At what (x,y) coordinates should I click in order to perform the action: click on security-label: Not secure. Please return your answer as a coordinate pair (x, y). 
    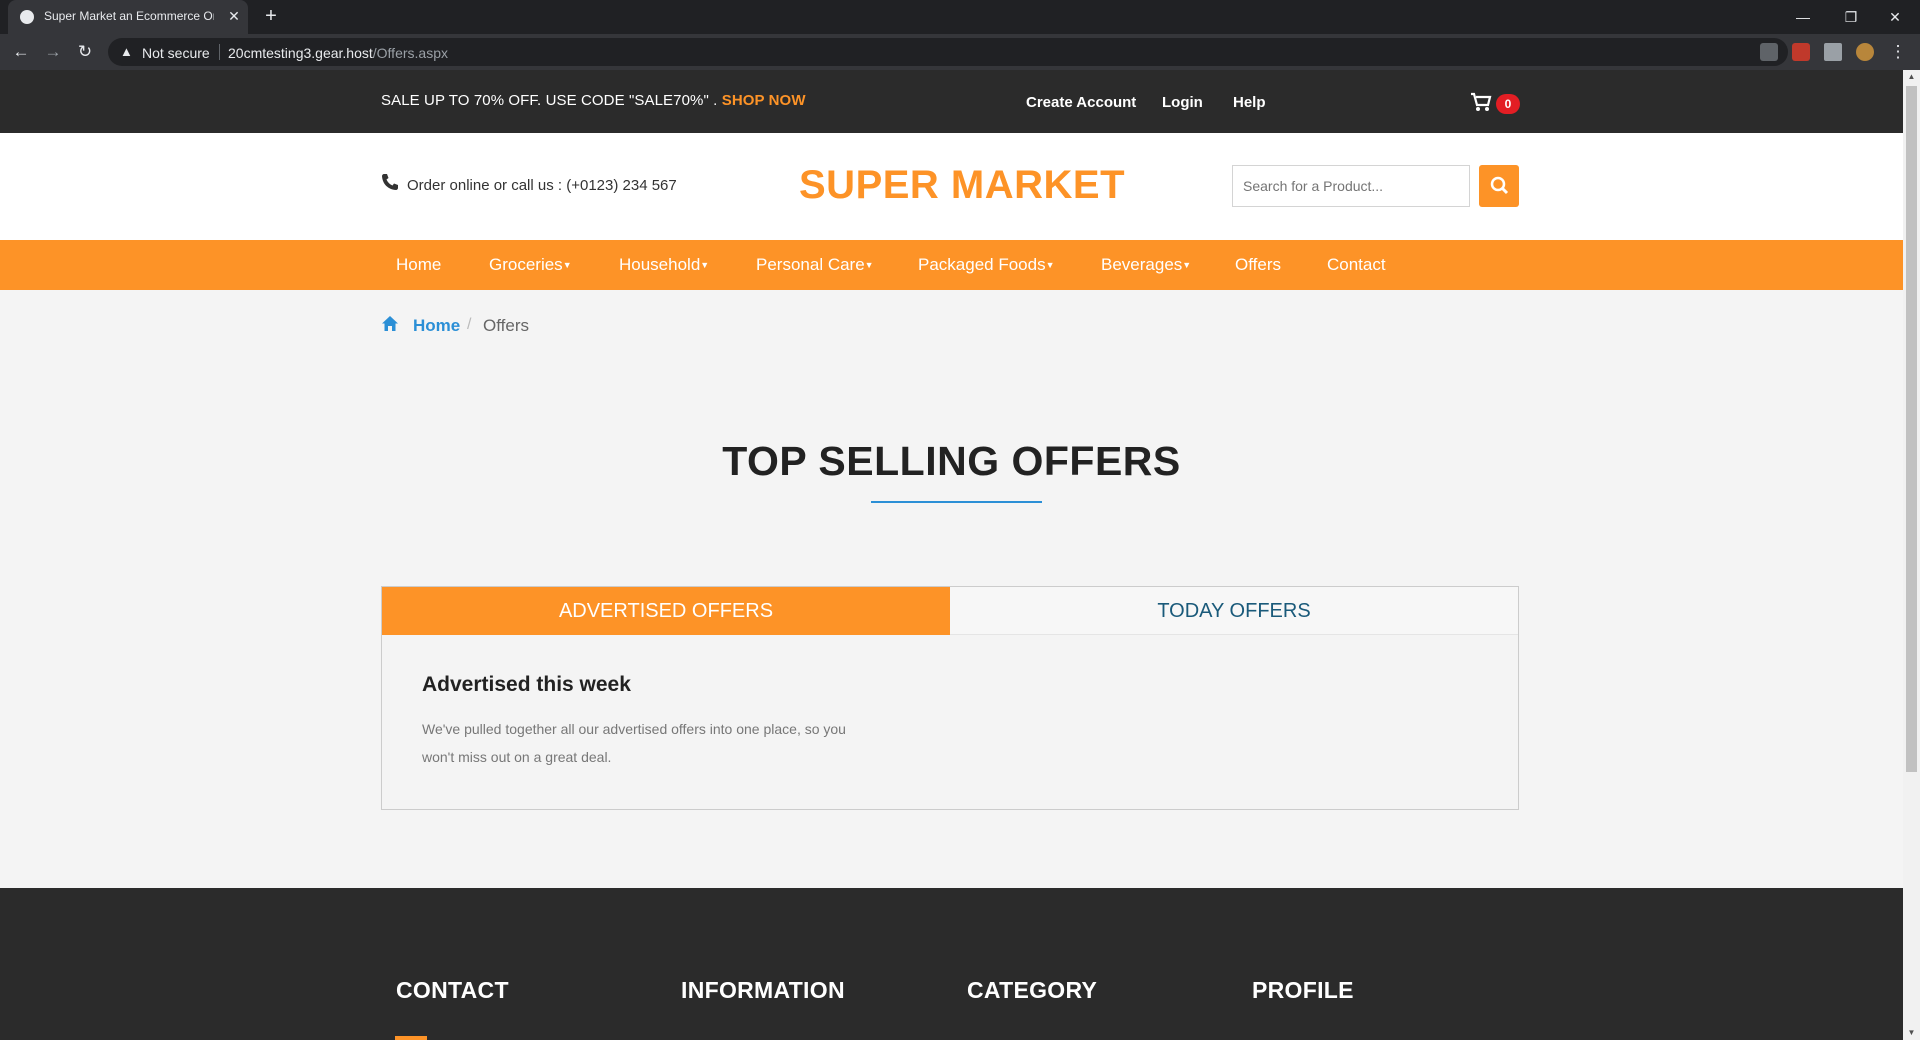
    Looking at the image, I should click on (176, 53).